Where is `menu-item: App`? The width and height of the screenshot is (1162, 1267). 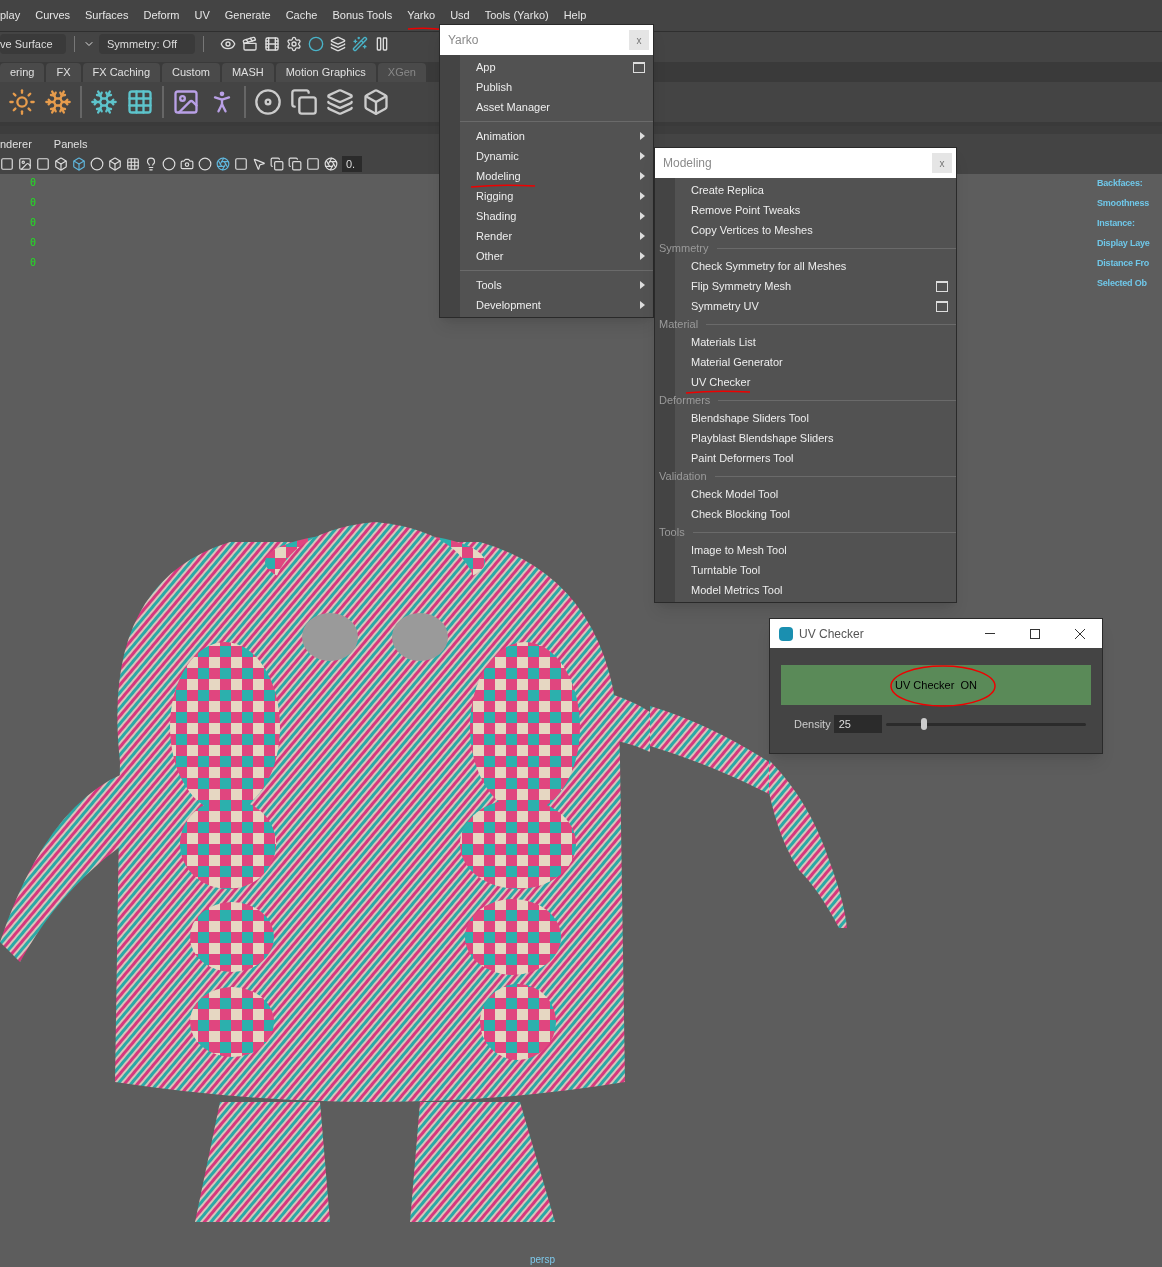 menu-item: App is located at coordinates (486, 67).